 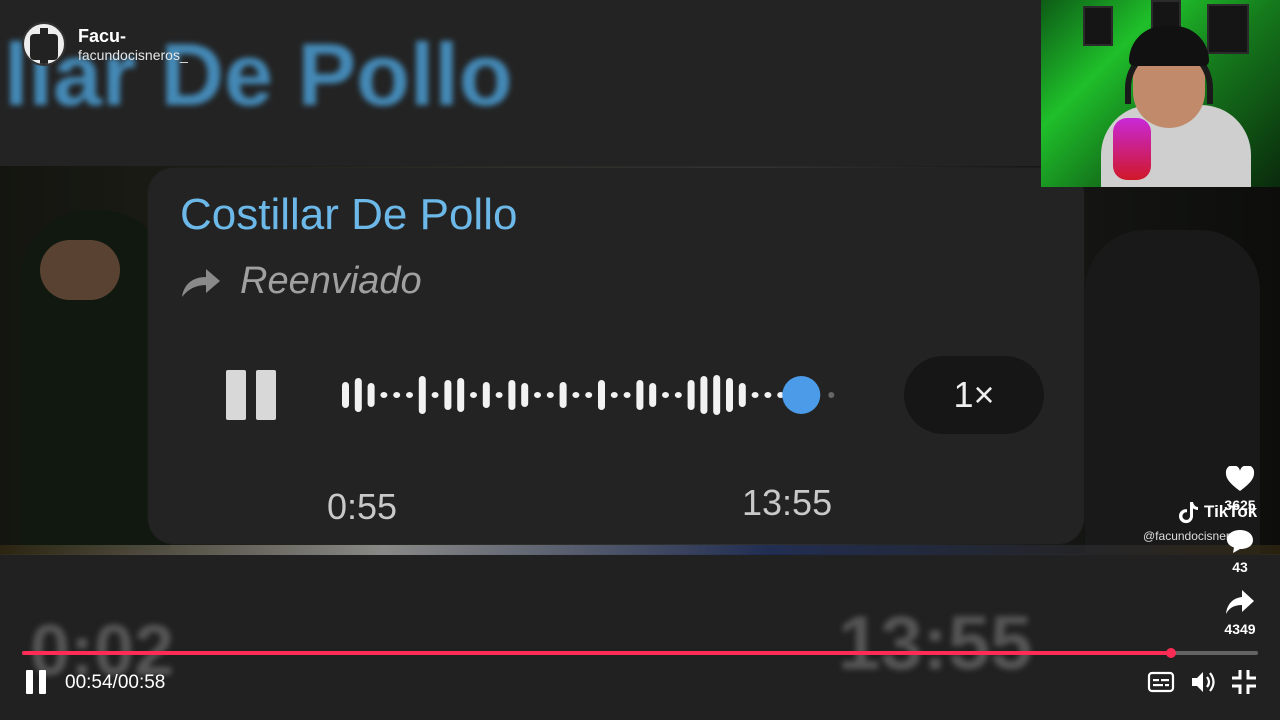 What do you see at coordinates (1240, 505) in the screenshot?
I see `like-count: 3625` at bounding box center [1240, 505].